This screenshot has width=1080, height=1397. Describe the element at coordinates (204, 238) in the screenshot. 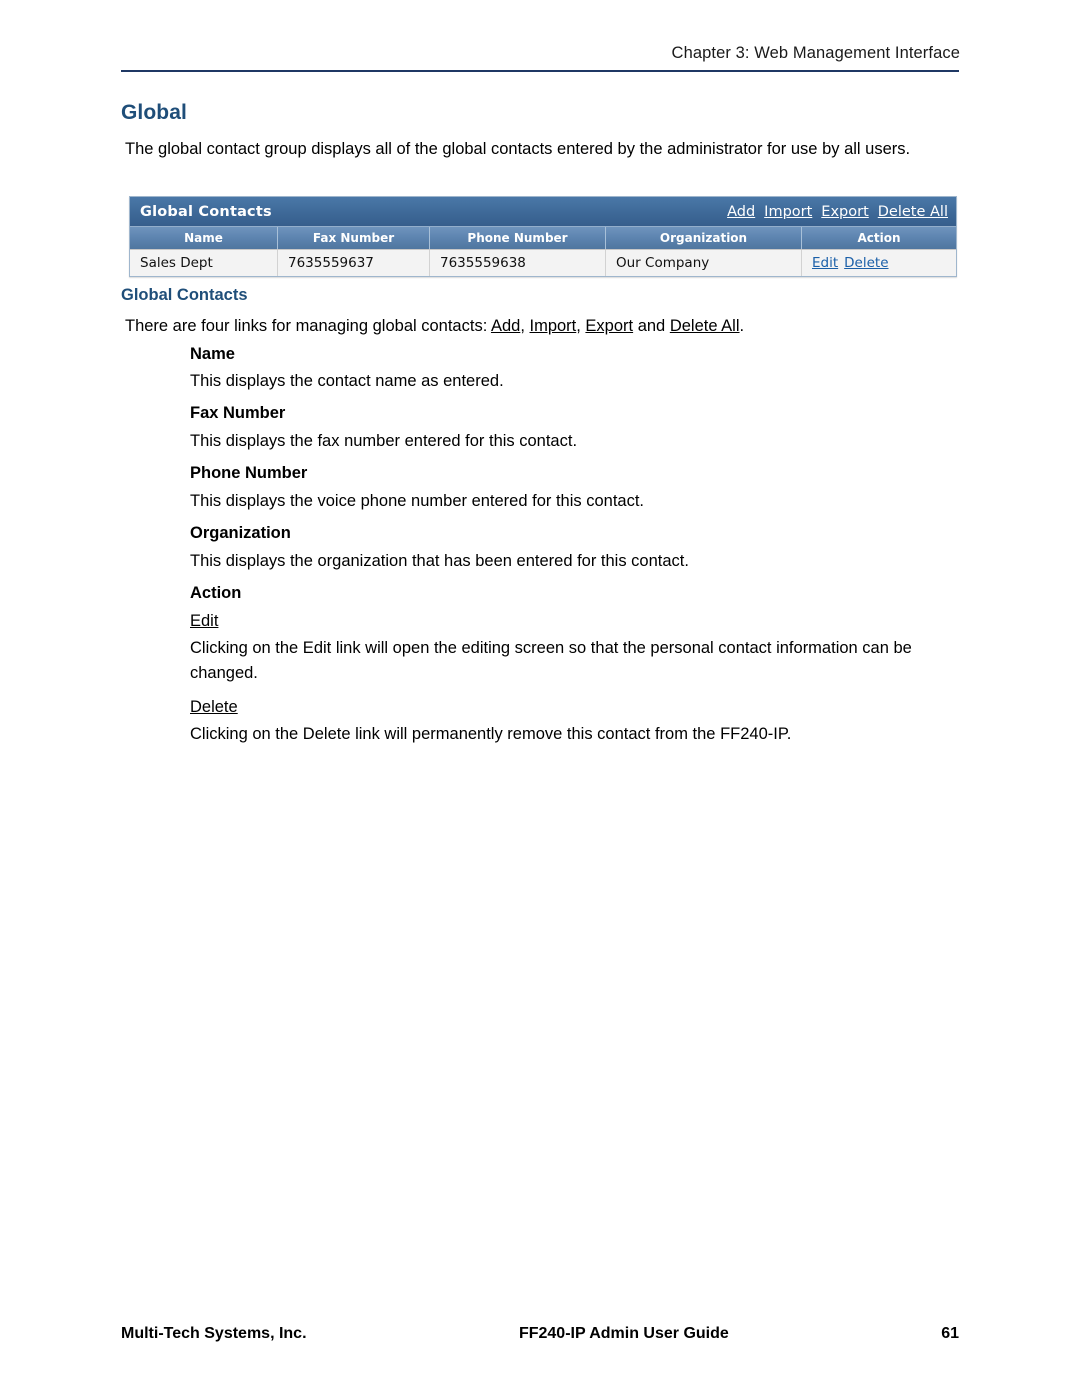

I see `column-header-name: Name` at that location.